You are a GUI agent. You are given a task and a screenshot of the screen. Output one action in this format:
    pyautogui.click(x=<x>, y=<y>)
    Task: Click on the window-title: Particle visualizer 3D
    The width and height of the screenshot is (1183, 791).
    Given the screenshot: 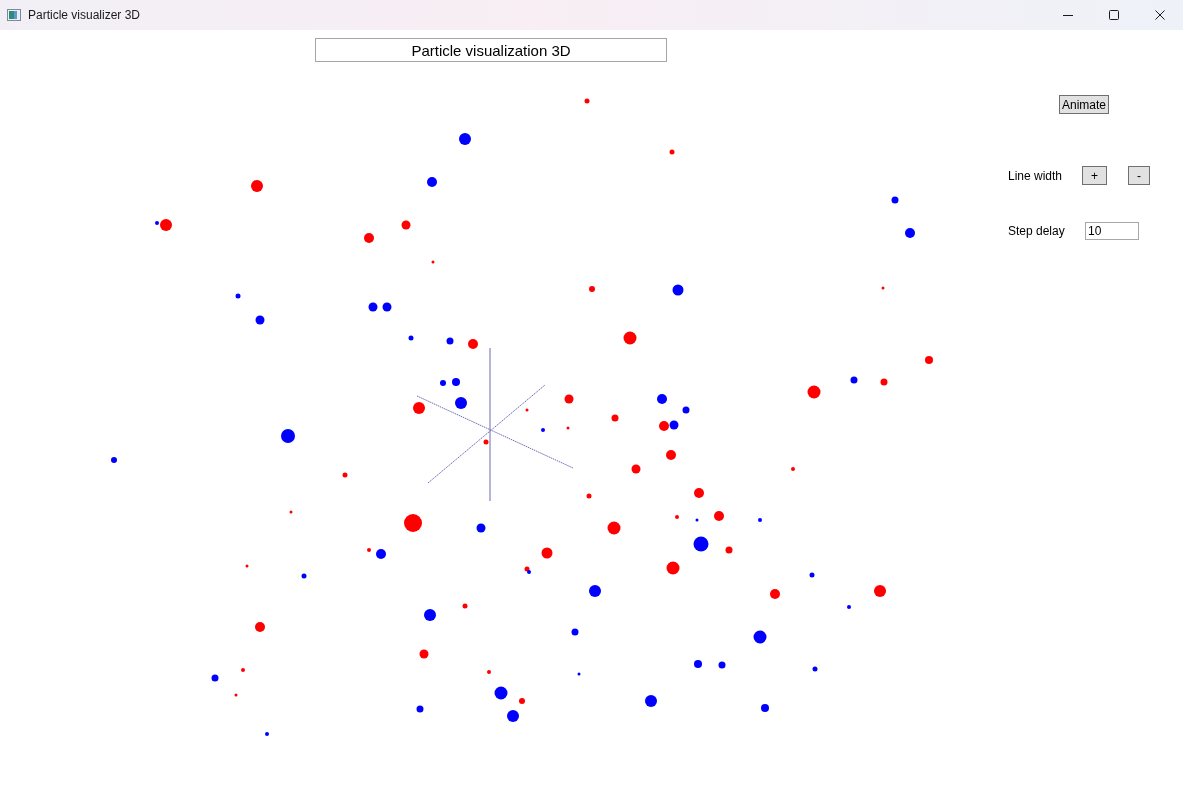 What is the action you would take?
    pyautogui.click(x=84, y=15)
    